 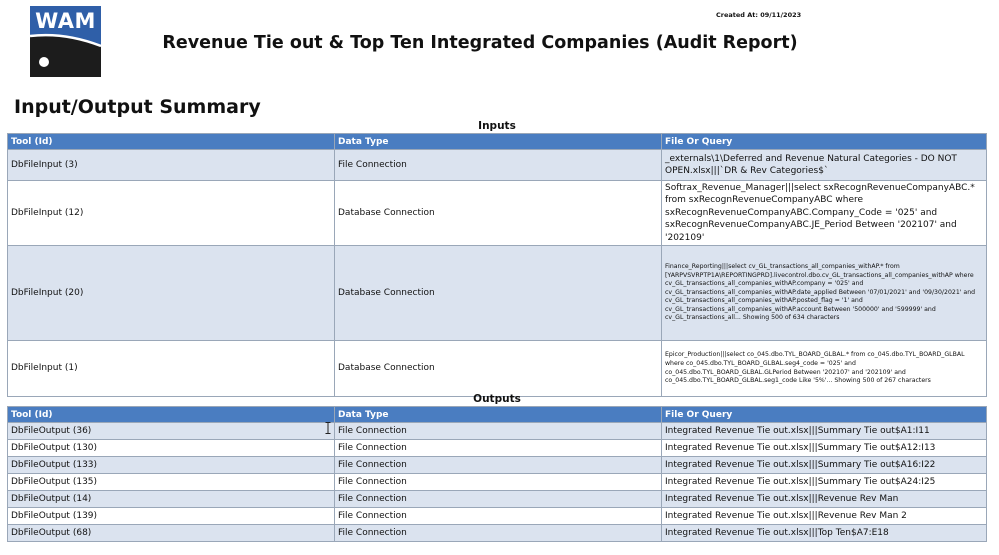 What do you see at coordinates (171, 516) in the screenshot?
I see `tool-cell: DbFileOutput (139)` at bounding box center [171, 516].